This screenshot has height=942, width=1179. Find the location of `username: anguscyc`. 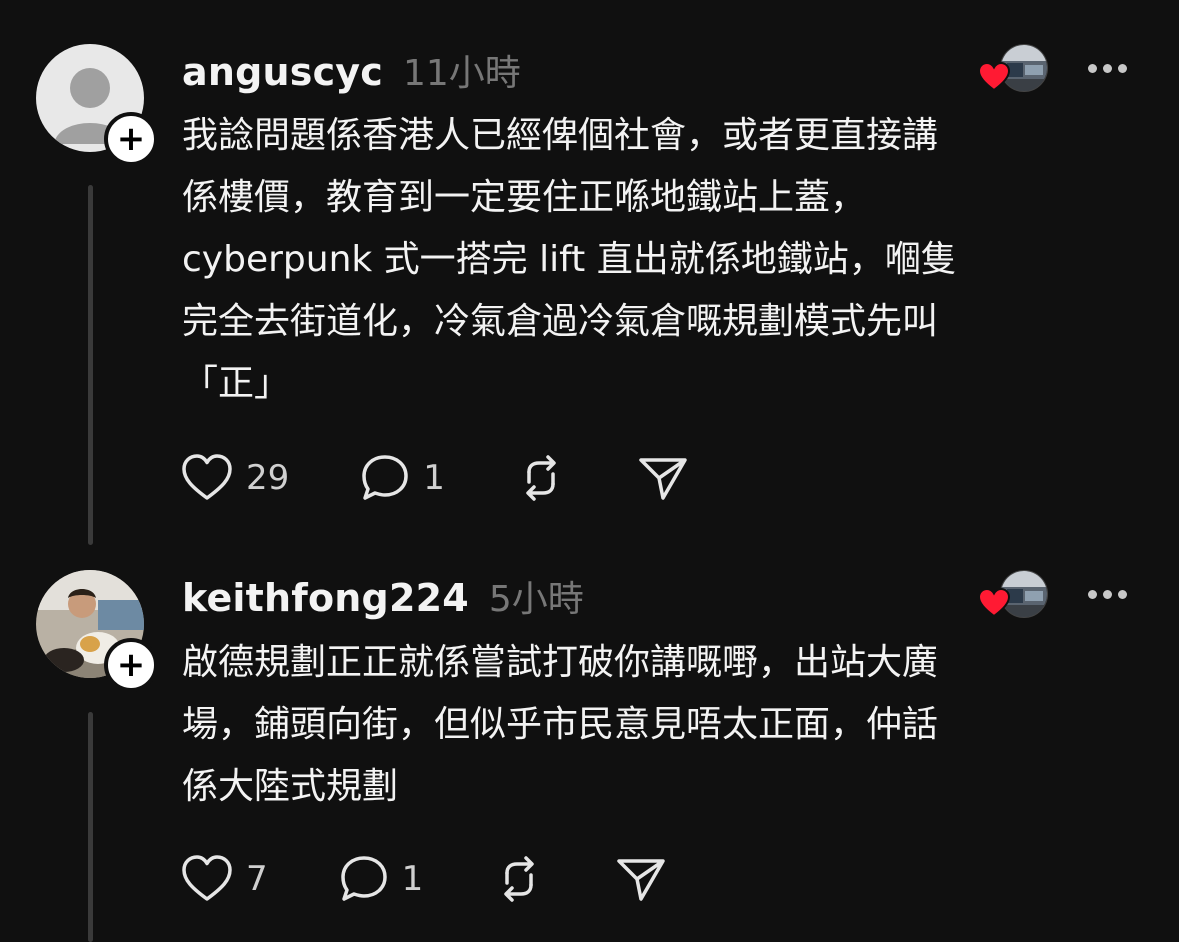

username: anguscyc is located at coordinates (282, 72).